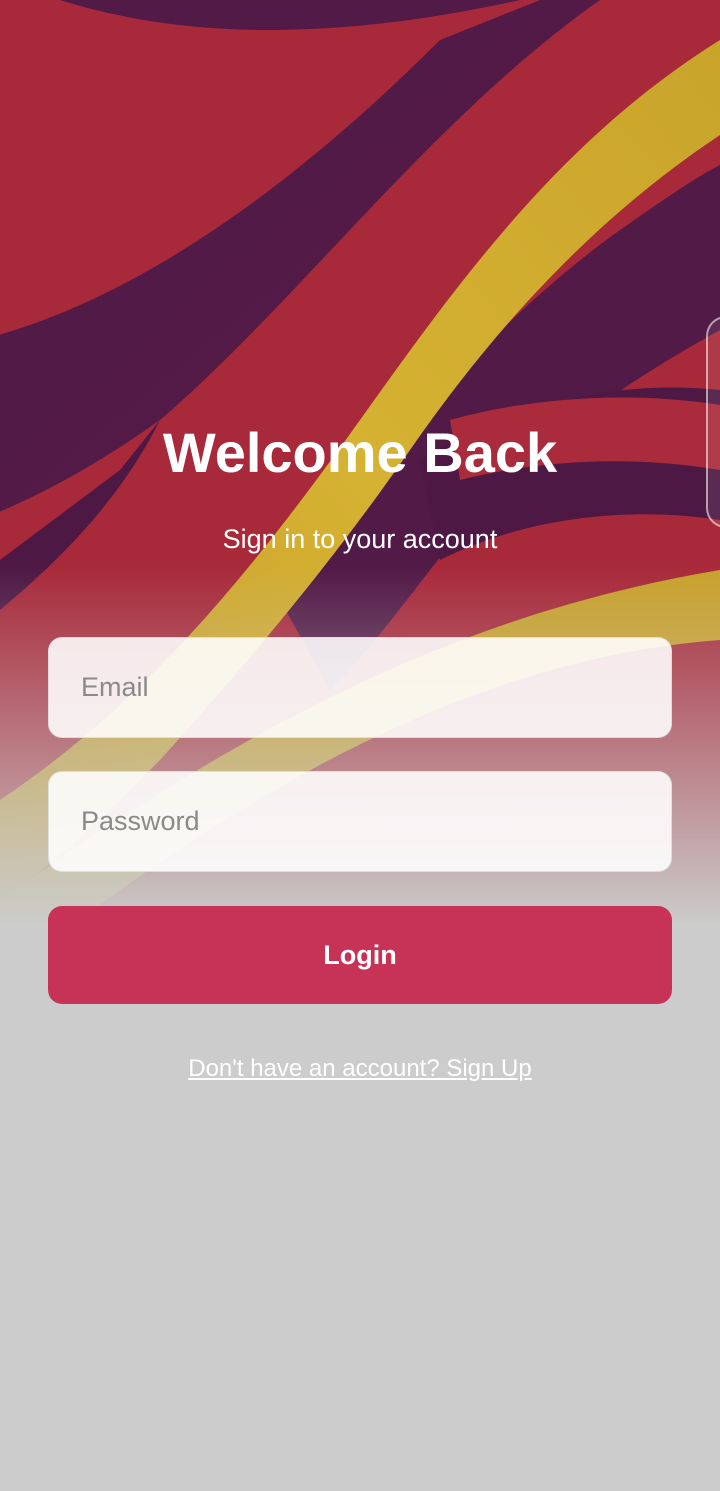 The width and height of the screenshot is (720, 1491). Describe the element at coordinates (360, 539) in the screenshot. I see `page-subtitle: Sign in to your account` at that location.